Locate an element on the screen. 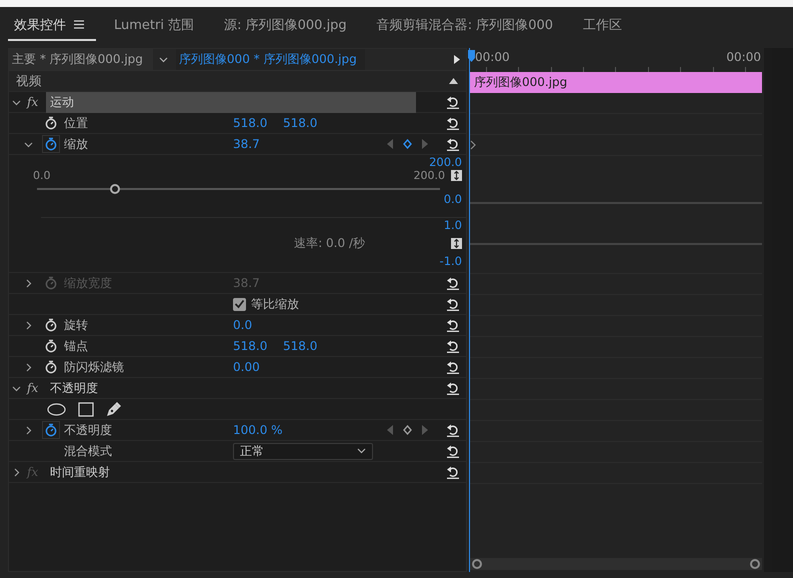 The height and width of the screenshot is (578, 793). collapse-icon is located at coordinates (453, 81).